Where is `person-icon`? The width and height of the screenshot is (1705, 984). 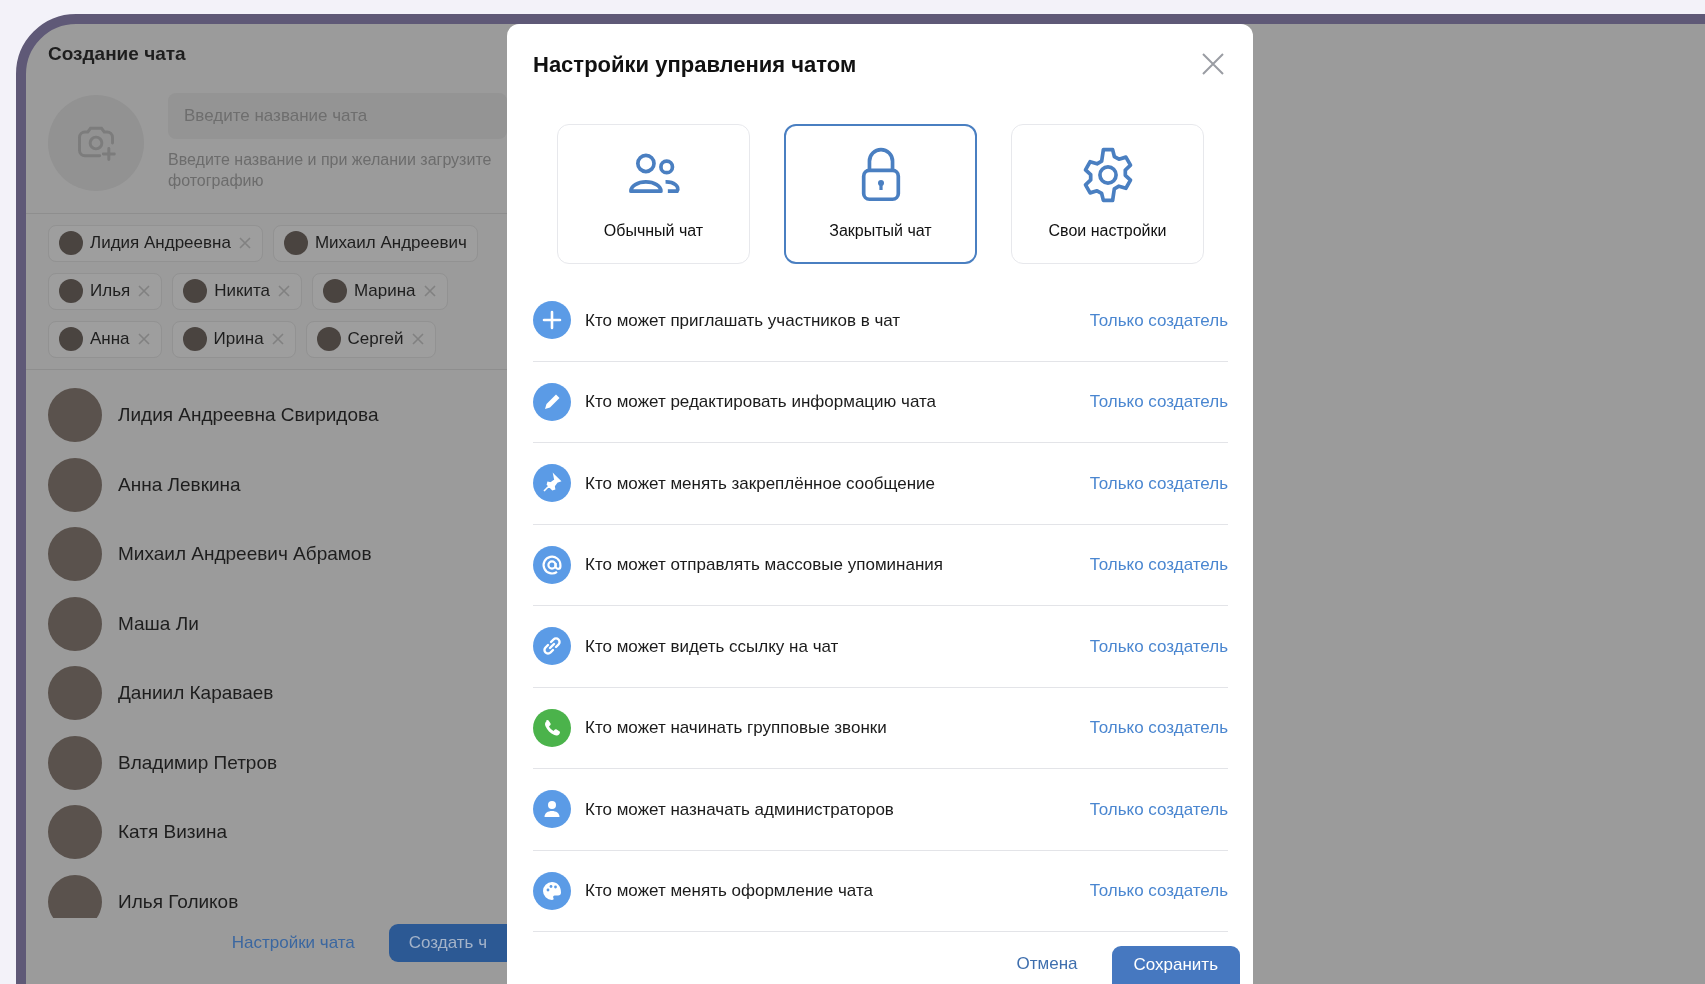
person-icon is located at coordinates (552, 809).